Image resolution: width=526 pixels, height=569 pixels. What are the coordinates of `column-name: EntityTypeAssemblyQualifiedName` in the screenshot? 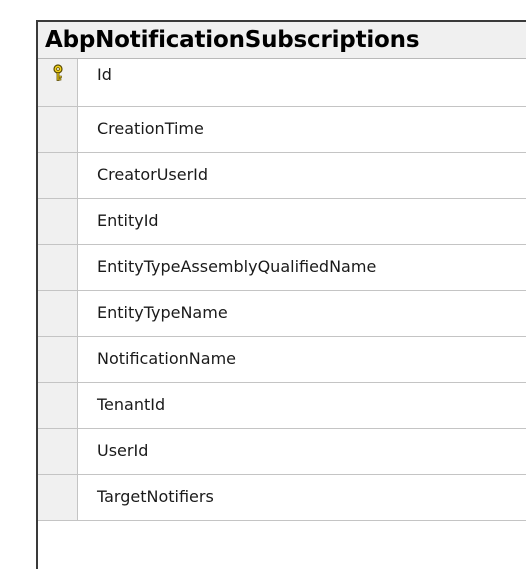 It's located at (237, 266).